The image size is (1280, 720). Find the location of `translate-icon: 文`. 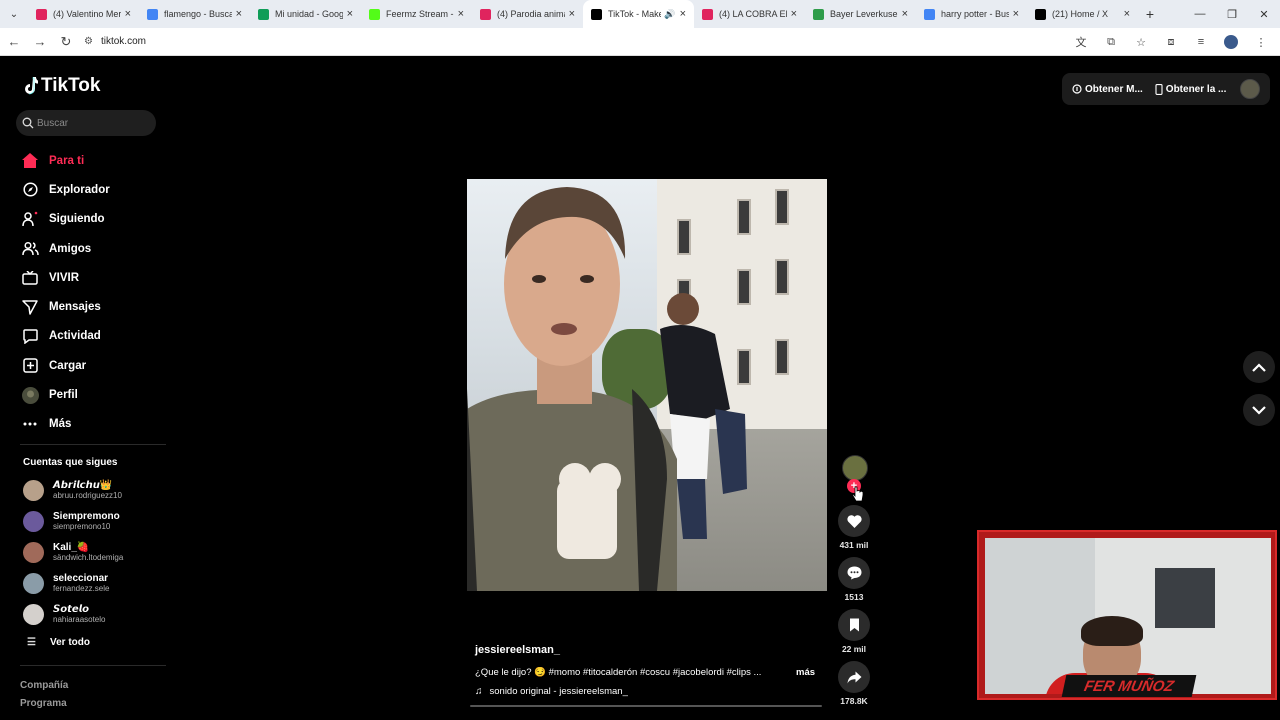

translate-icon: 文 is located at coordinates (1081, 42).